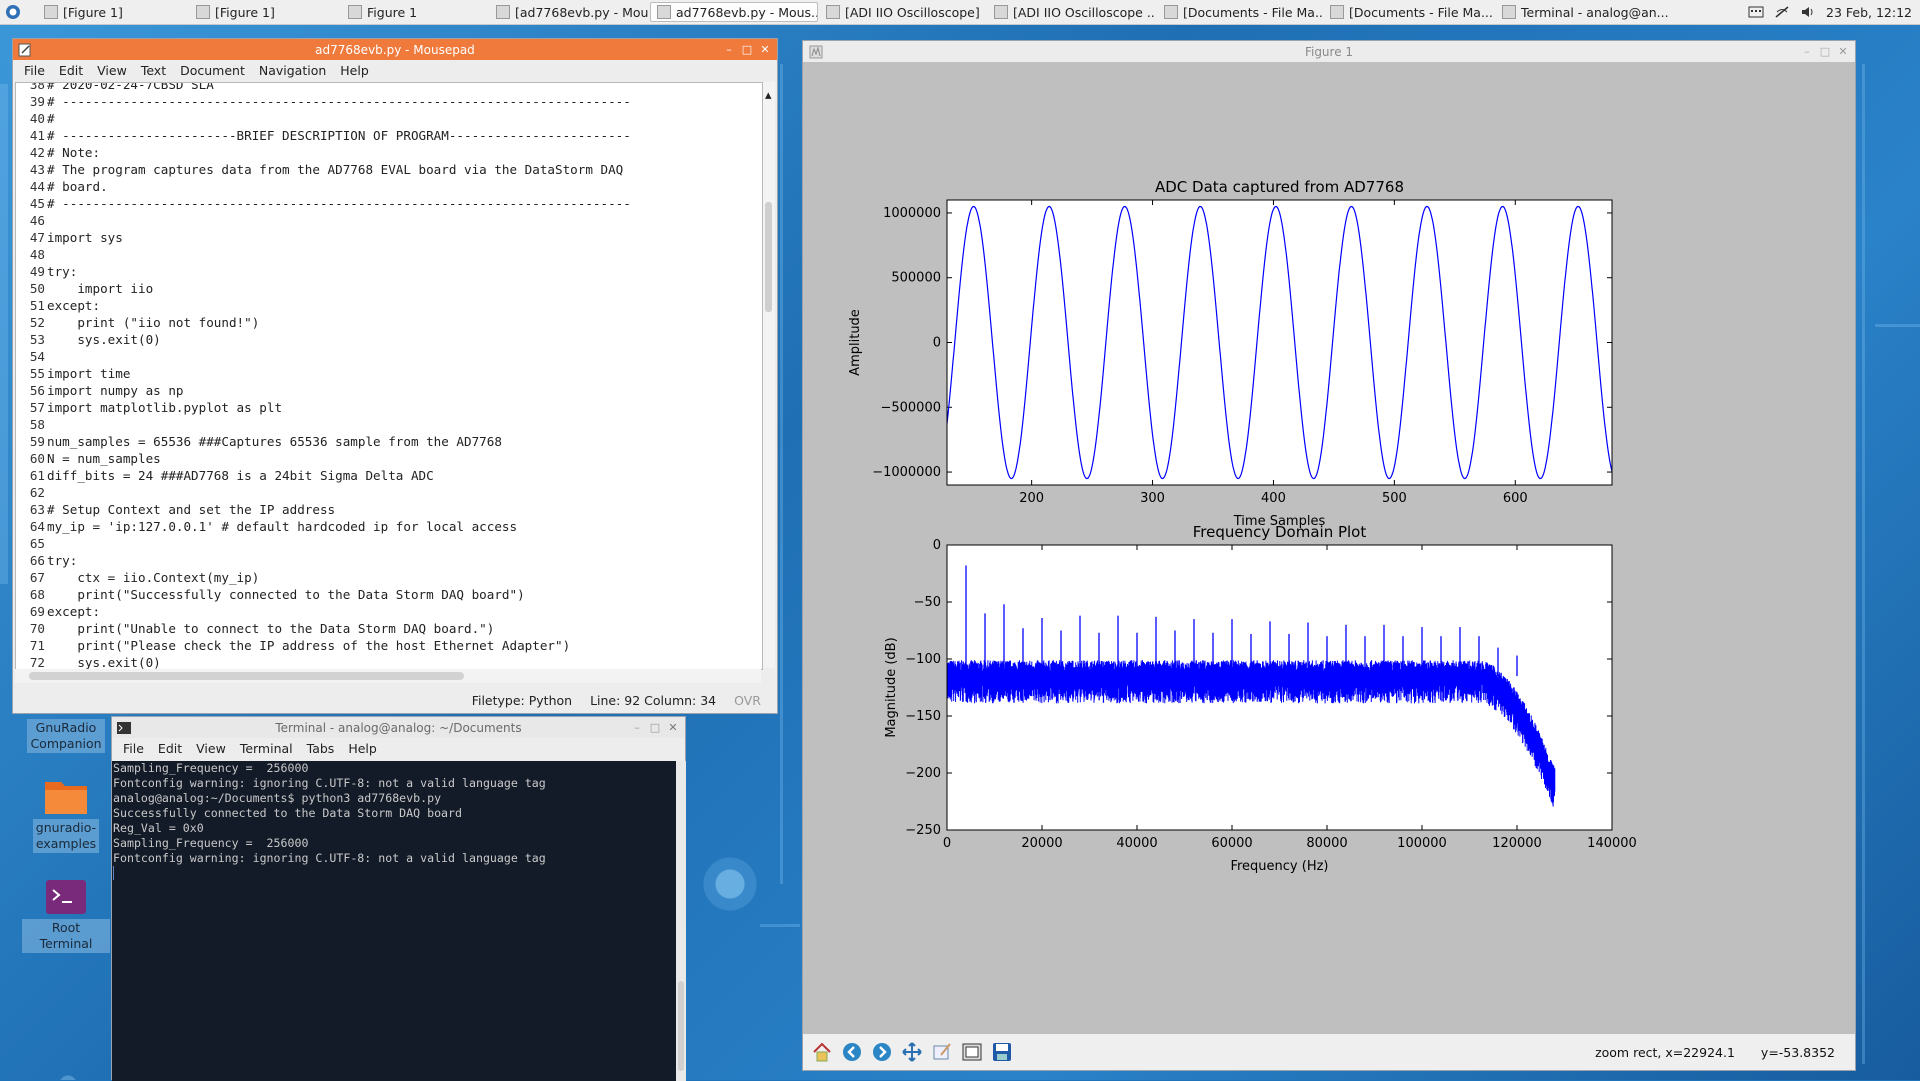  What do you see at coordinates (51, 118) in the screenshot?
I see `line-code: #` at bounding box center [51, 118].